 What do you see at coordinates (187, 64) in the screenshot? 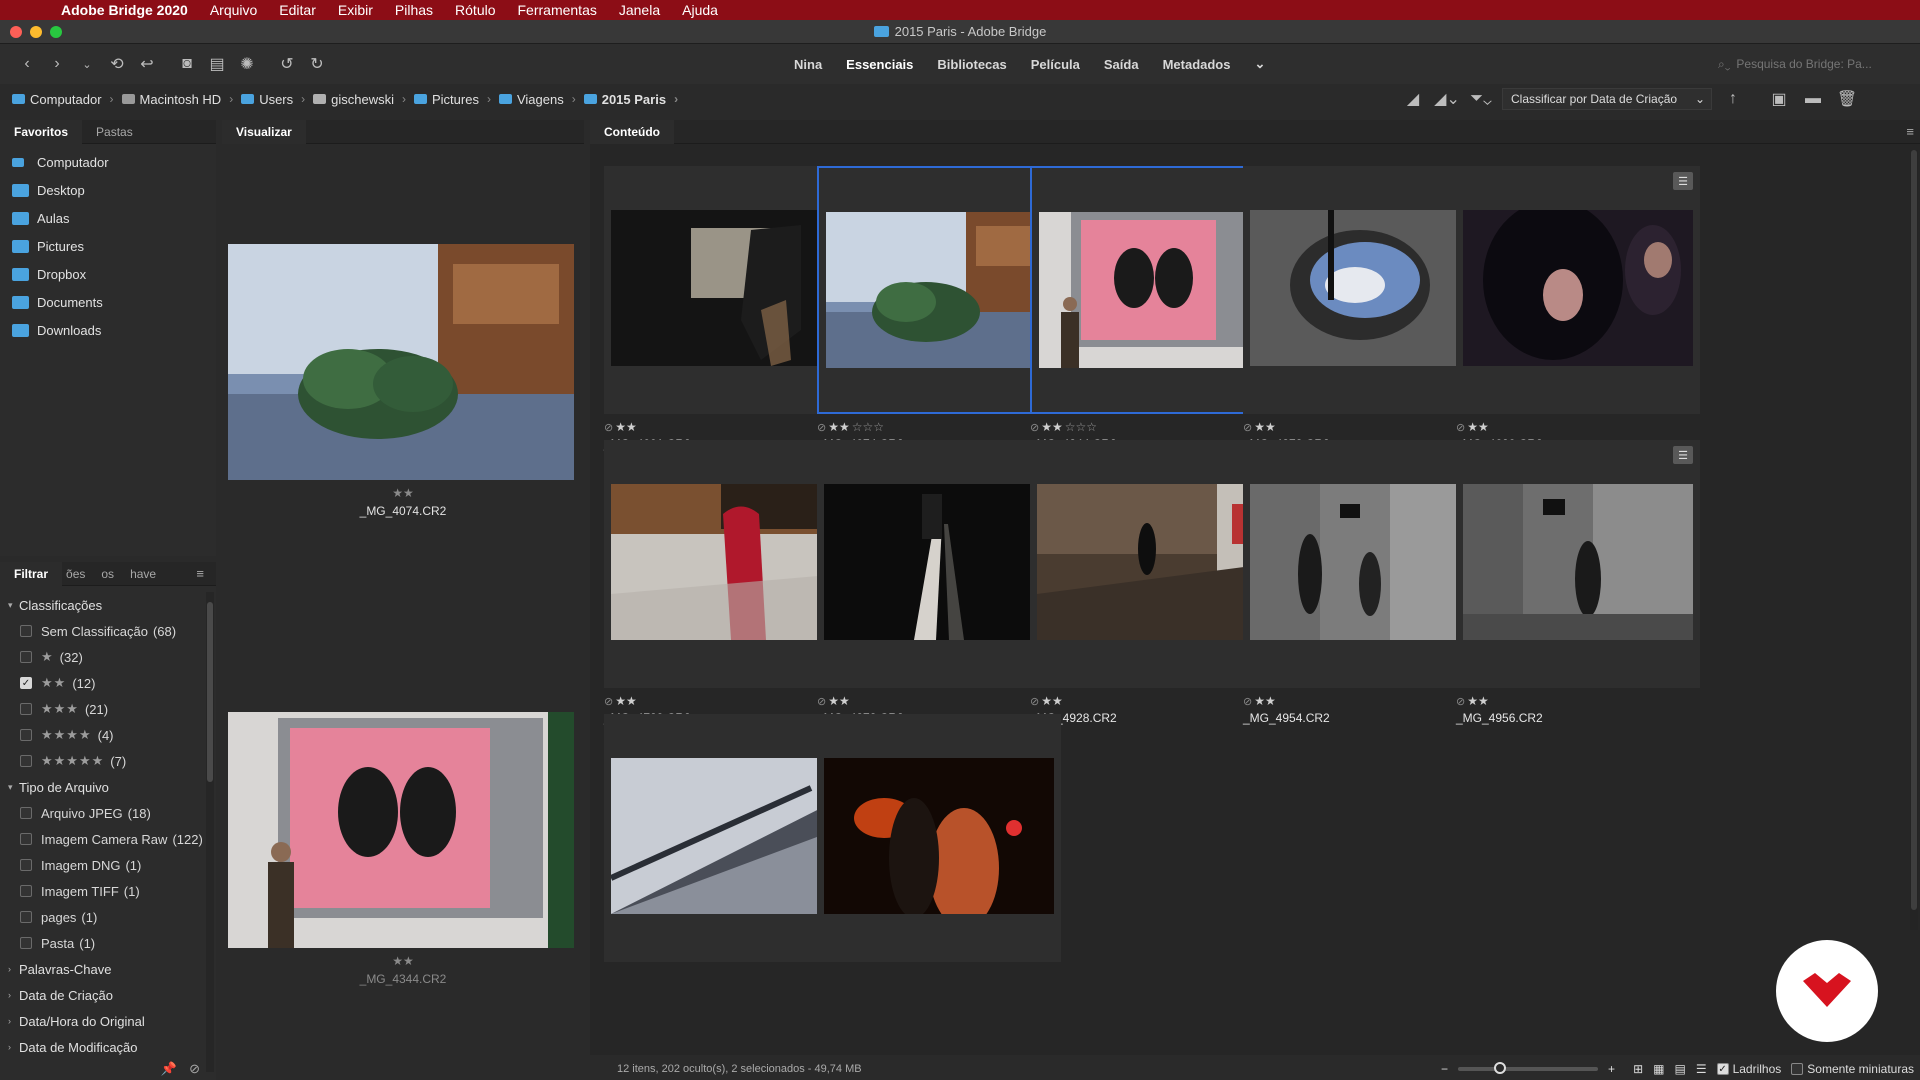
I see `camera-get-photos-icon: ◙` at bounding box center [187, 64].